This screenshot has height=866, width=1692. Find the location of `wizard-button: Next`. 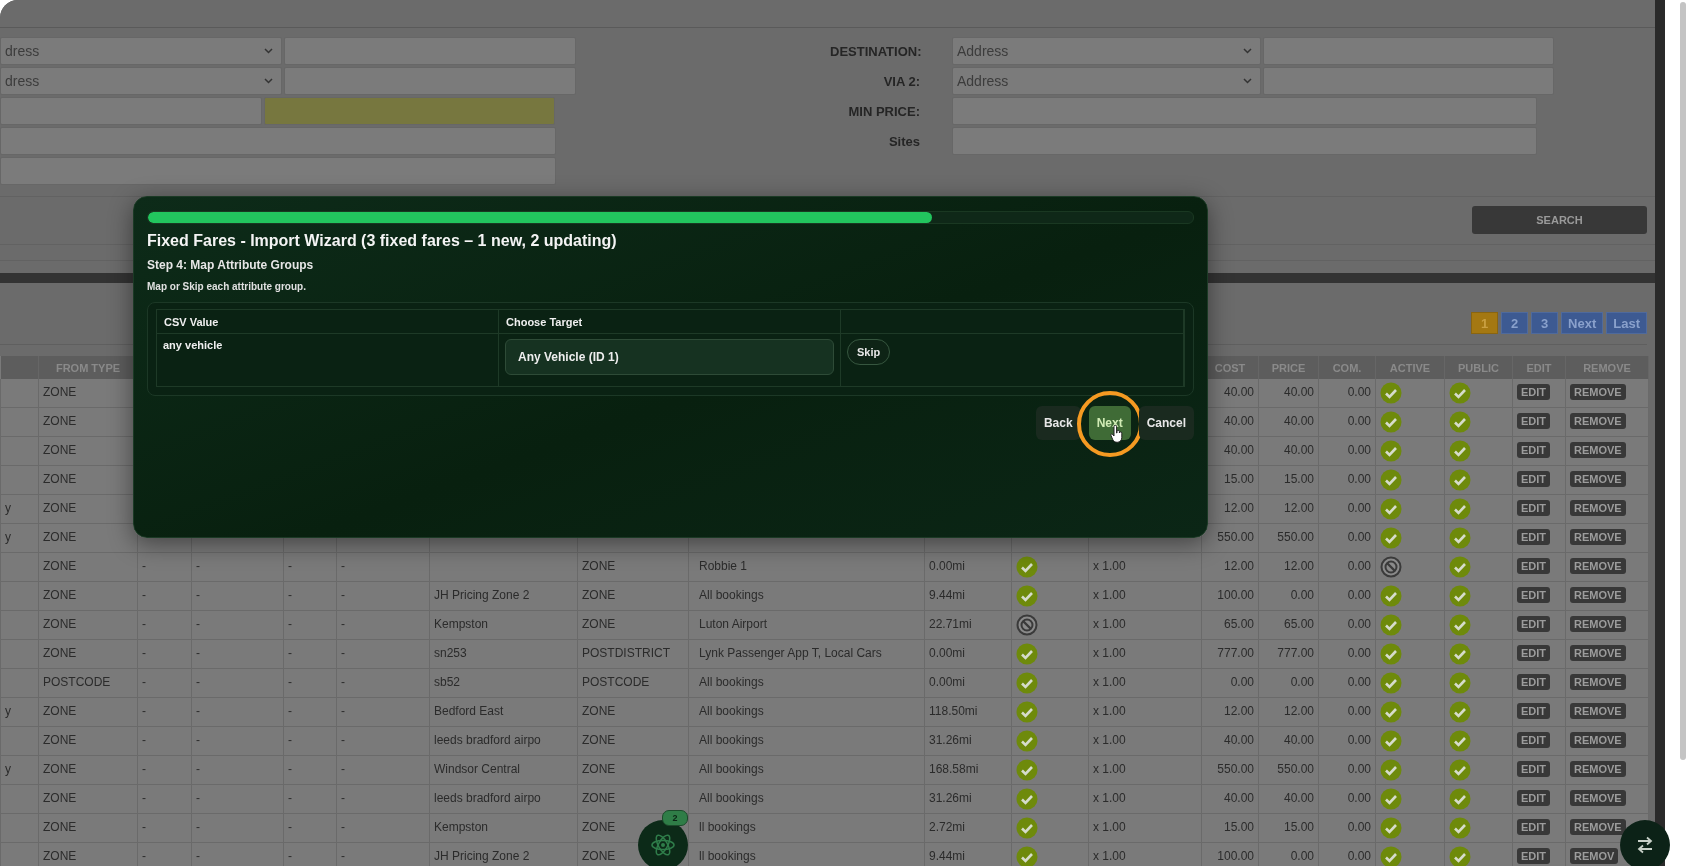

wizard-button: Next is located at coordinates (1109, 423).